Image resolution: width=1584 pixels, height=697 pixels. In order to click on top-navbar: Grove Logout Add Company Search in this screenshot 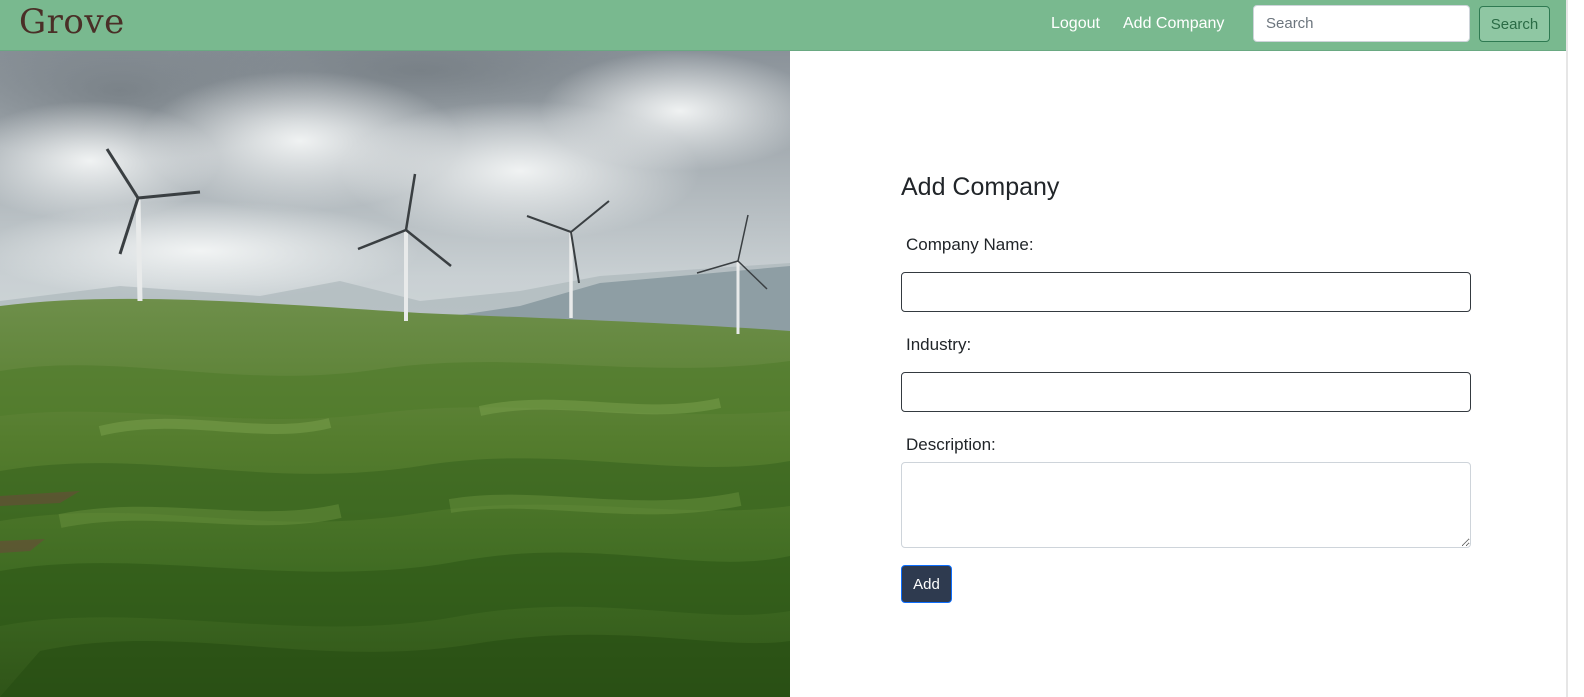, I will do `click(784, 25)`.